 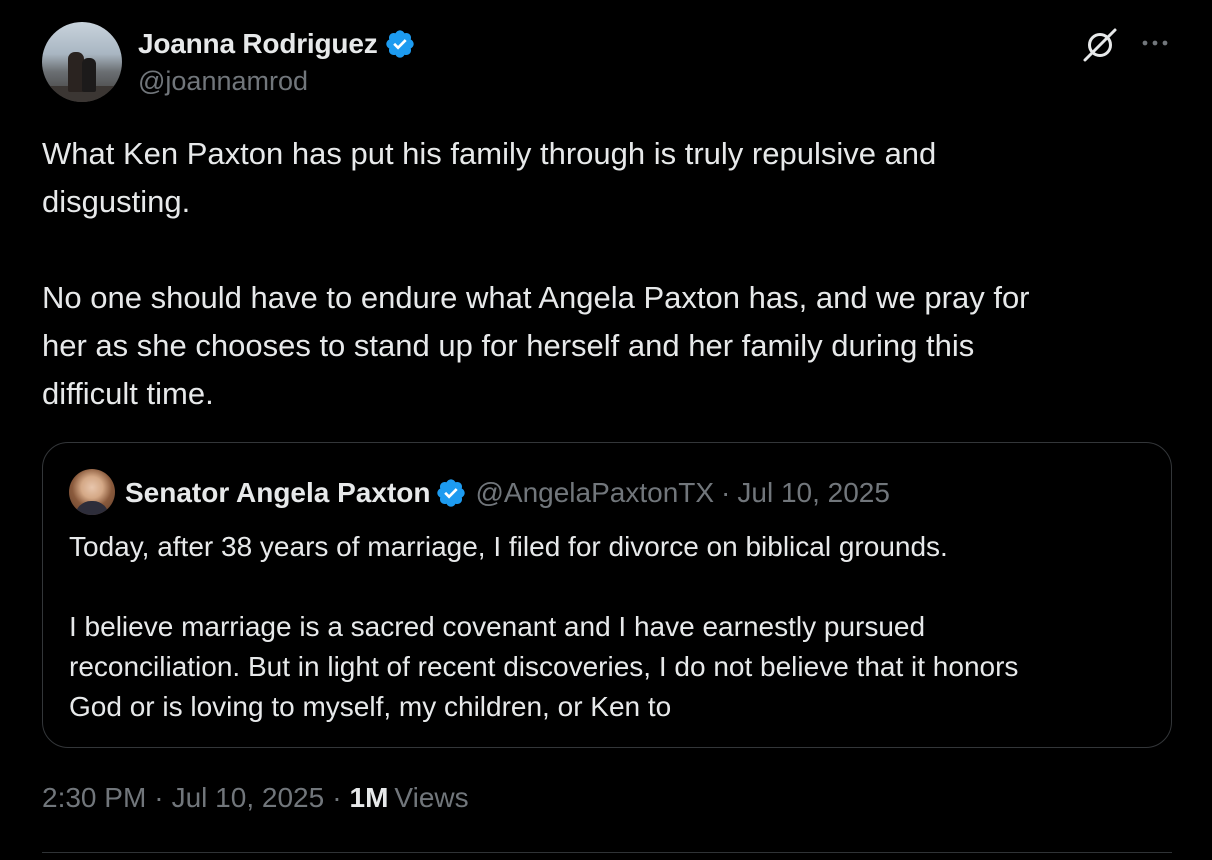 I want to click on quoted-author-handle: @AngelaPaxtonTX, so click(x=594, y=493).